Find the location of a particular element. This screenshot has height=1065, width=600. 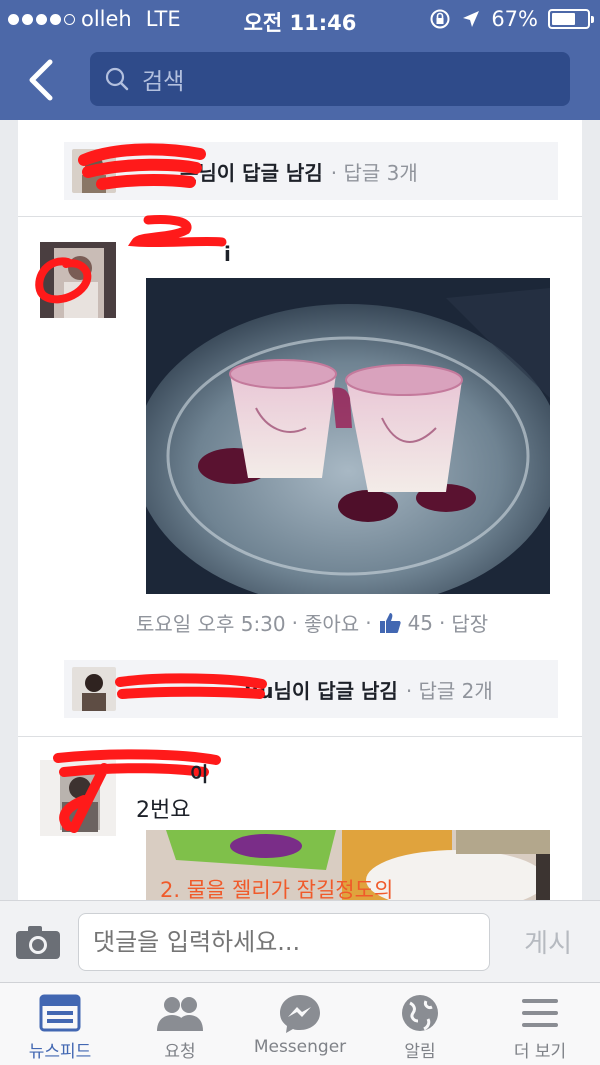

battery-percent: 67% is located at coordinates (514, 19).